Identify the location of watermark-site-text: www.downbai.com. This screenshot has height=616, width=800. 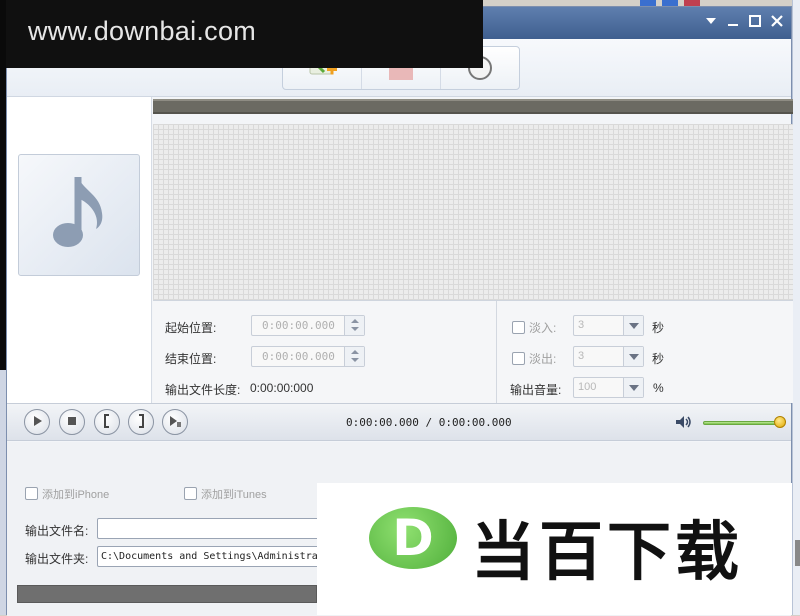
(142, 31).